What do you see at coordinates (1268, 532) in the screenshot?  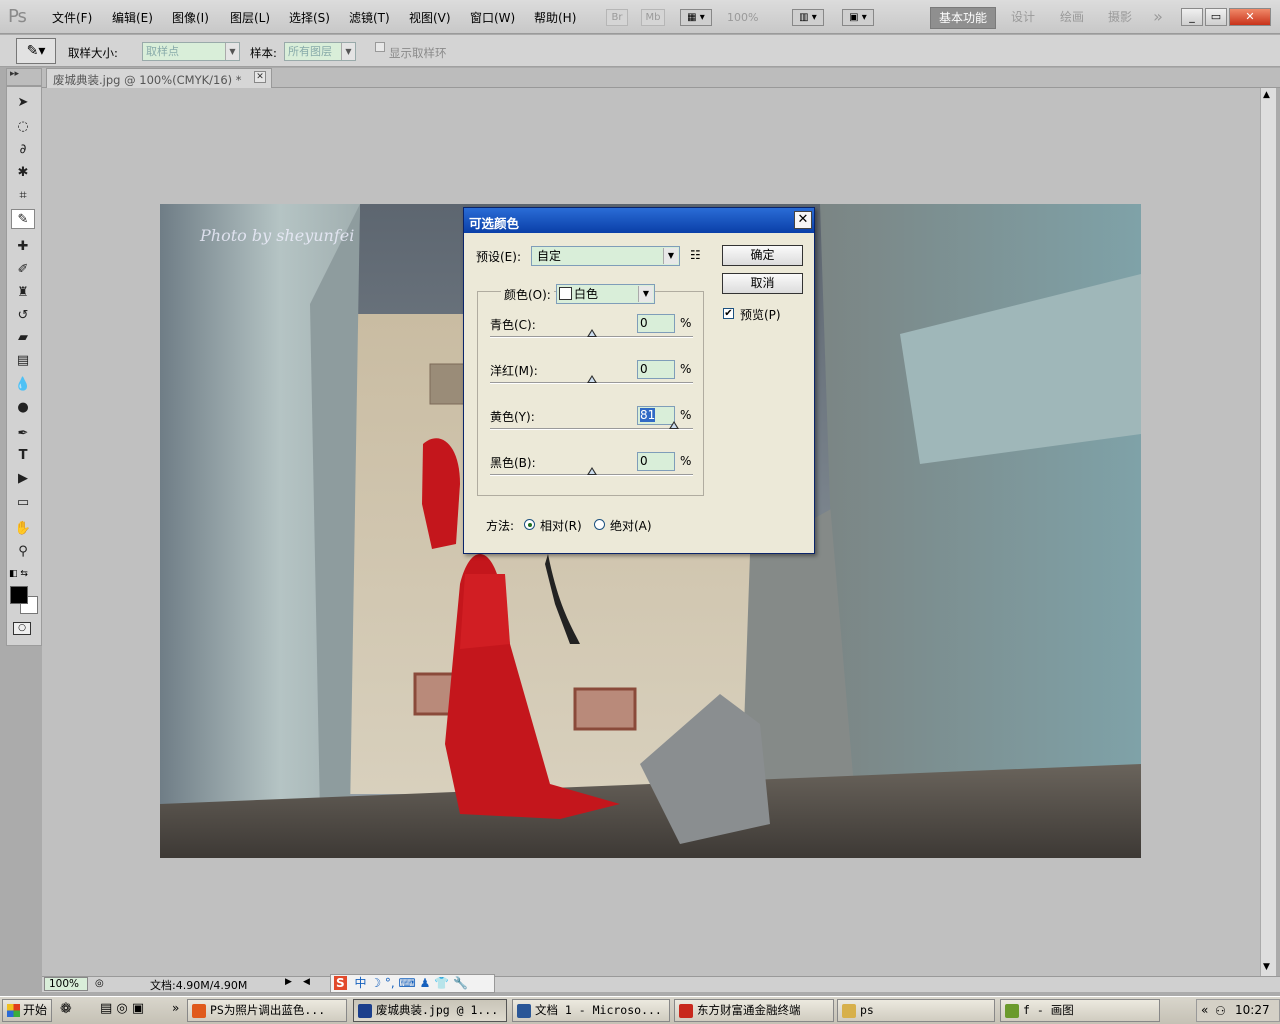 I see `vertical-scrollbar: ▲ ▼` at bounding box center [1268, 532].